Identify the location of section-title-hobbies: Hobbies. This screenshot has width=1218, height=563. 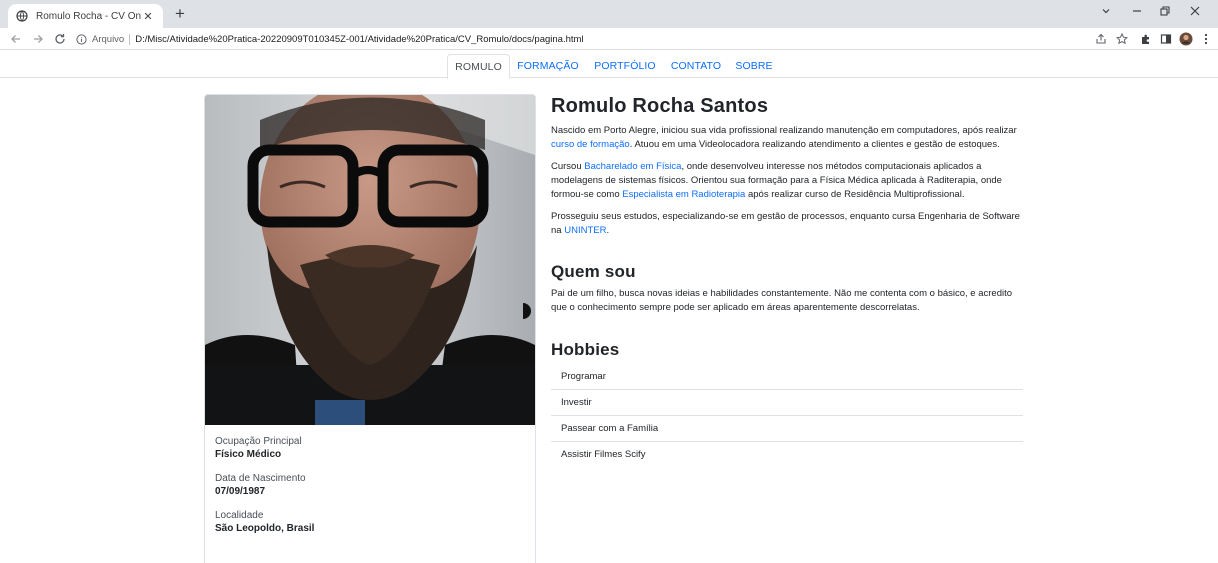
(585, 349).